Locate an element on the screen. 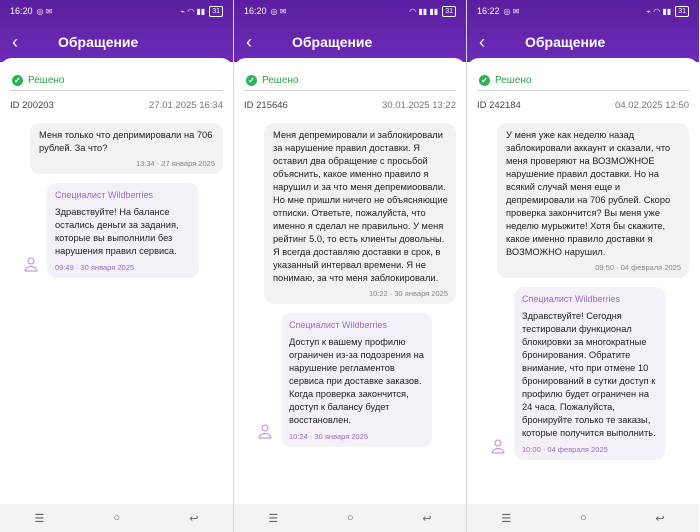  agent-message-time: 10:00 · 04 февраля 2025 is located at coordinates (565, 449).